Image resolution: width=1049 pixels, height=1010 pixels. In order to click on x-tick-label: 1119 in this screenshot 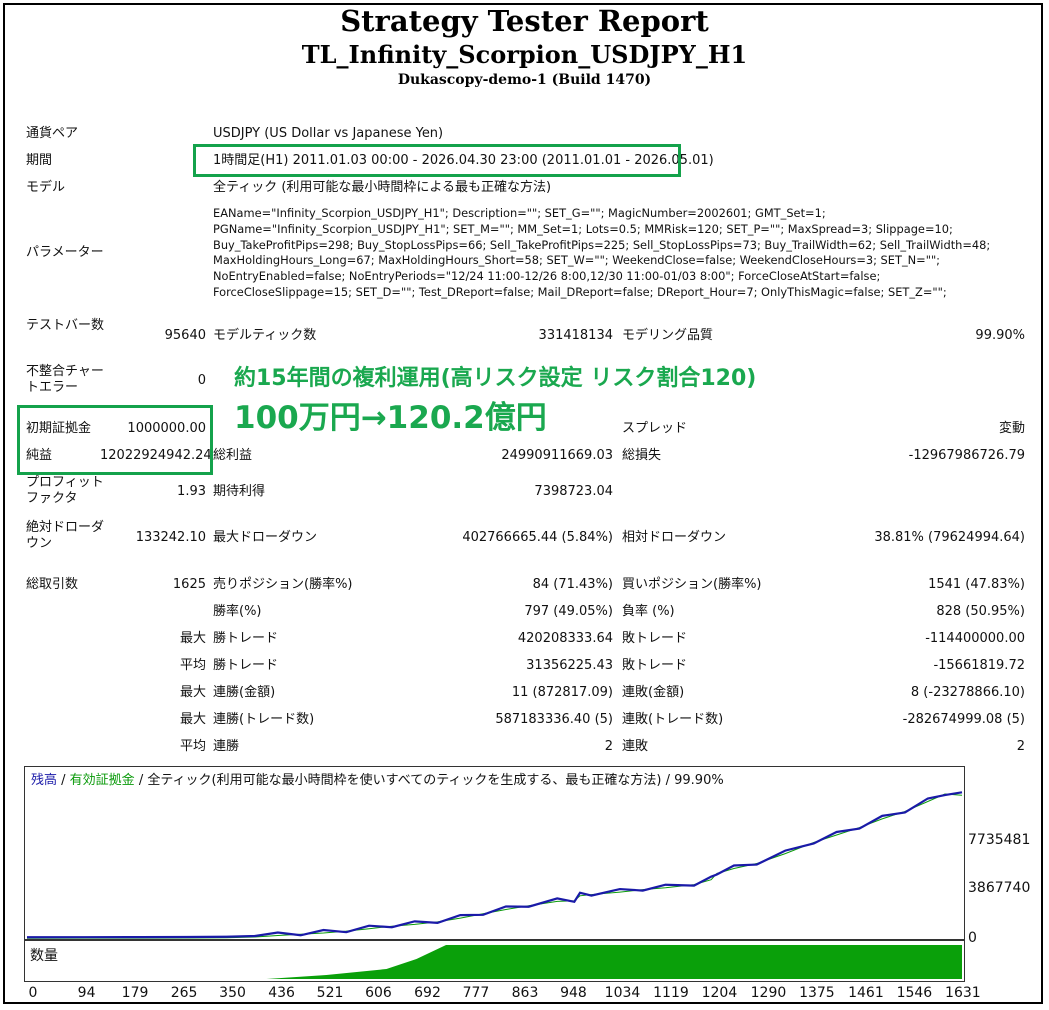, I will do `click(671, 993)`.